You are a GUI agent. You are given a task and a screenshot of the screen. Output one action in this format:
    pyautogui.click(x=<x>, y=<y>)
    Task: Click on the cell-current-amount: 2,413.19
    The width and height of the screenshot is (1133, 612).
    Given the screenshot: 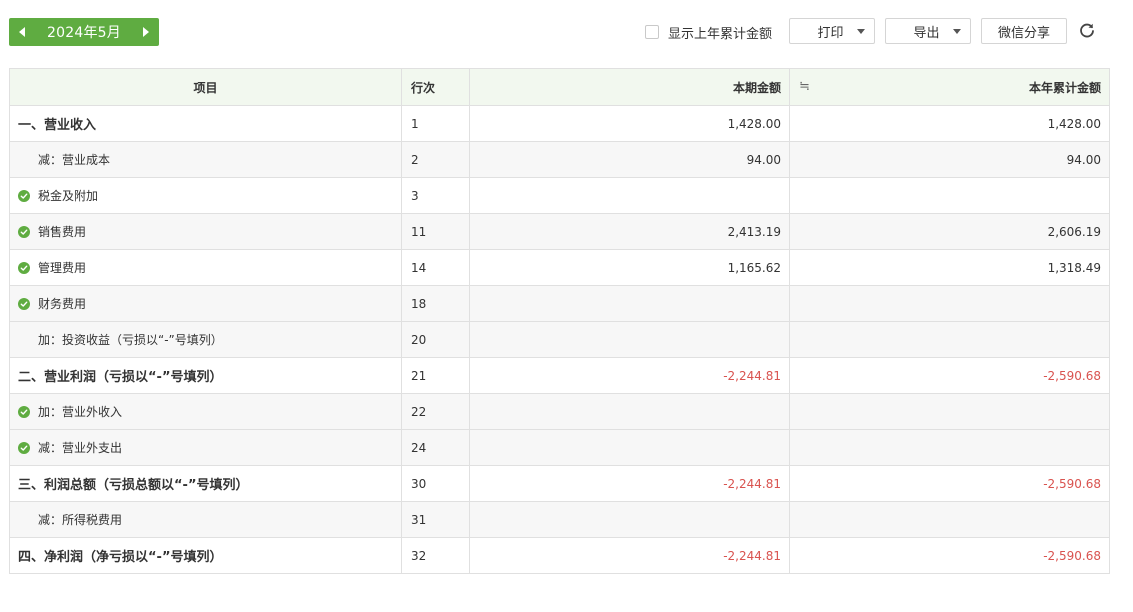 What is the action you would take?
    pyautogui.click(x=629, y=231)
    